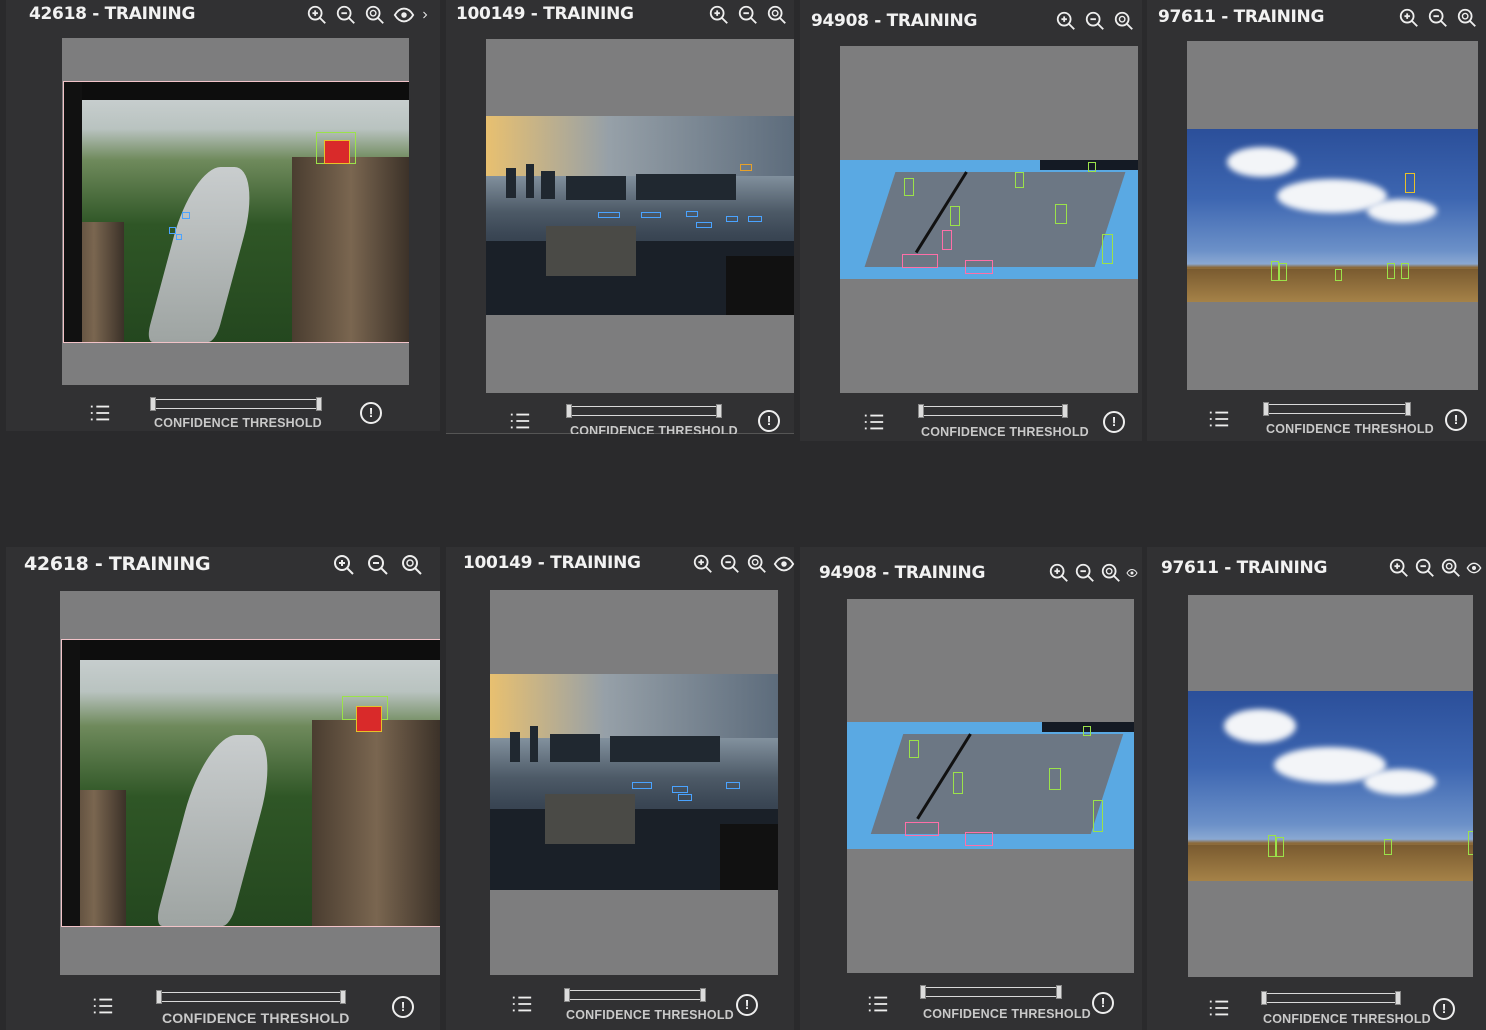 Image resolution: width=1486 pixels, height=1030 pixels. Describe the element at coordinates (112, 14) in the screenshot. I see `panel-title: 42618 - TRAINING` at that location.